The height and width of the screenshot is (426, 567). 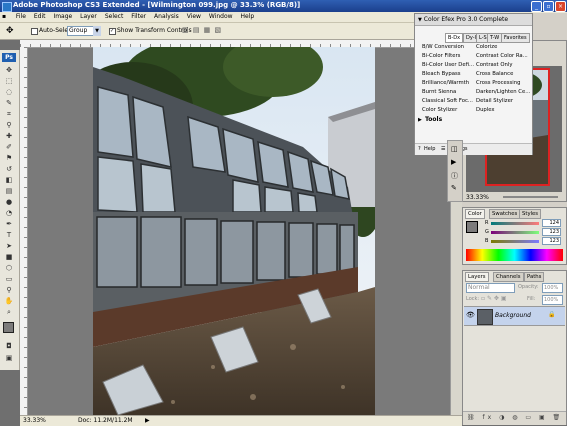 What do you see at coordinates (536, 6) in the screenshot?
I see `minimize-button: _` at bounding box center [536, 6].